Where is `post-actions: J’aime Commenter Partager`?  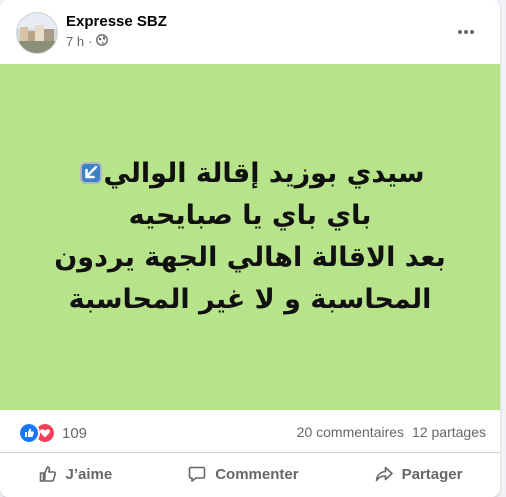
post-actions: J’aime Commenter Partager is located at coordinates (250, 474).